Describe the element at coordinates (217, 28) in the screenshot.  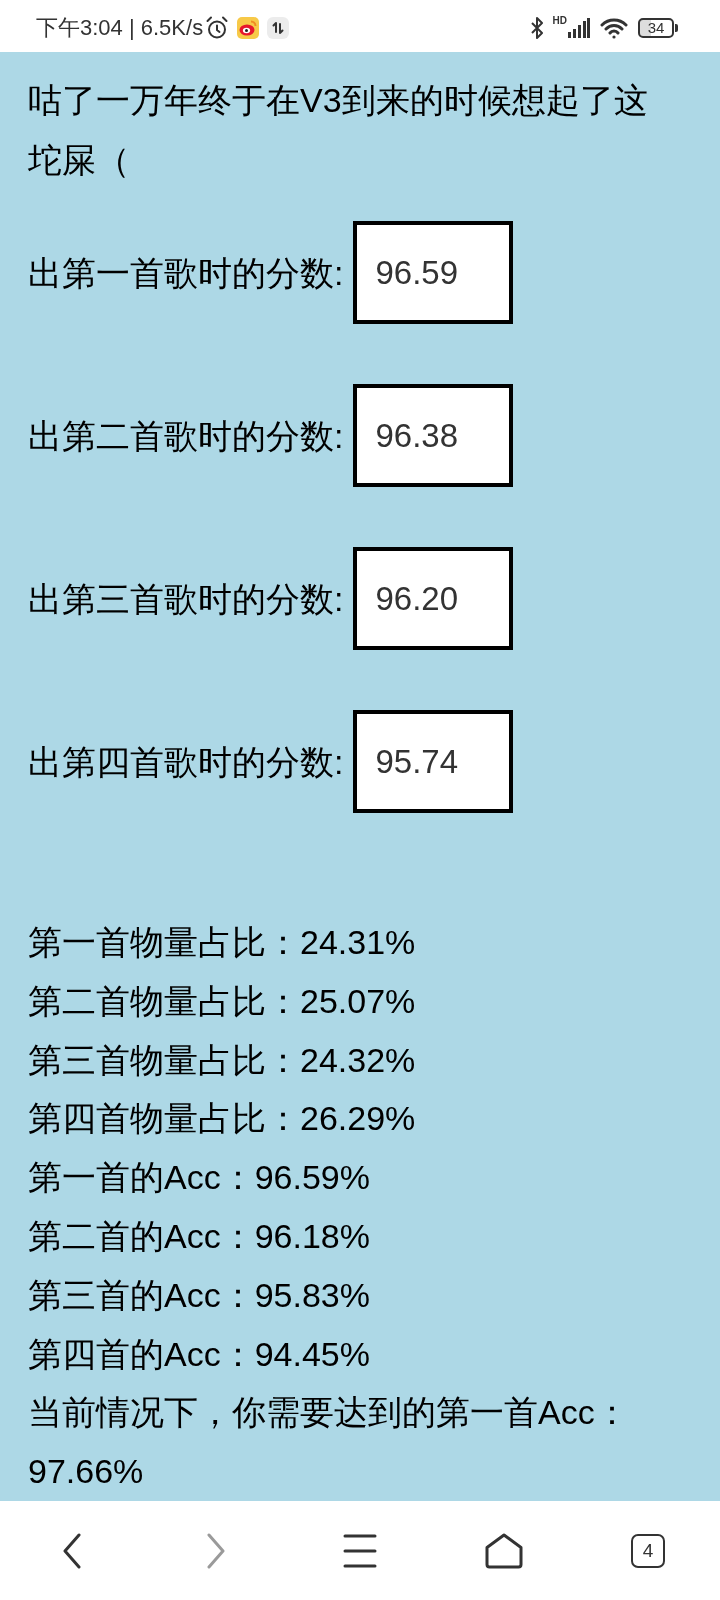
I see `alarm-clock-icon` at that location.